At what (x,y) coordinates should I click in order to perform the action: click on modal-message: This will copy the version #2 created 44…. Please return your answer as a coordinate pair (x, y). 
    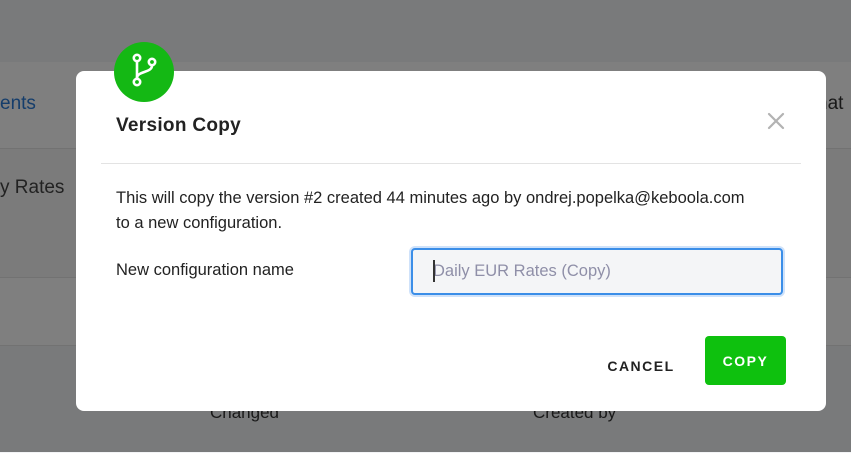
    Looking at the image, I should click on (456, 211).